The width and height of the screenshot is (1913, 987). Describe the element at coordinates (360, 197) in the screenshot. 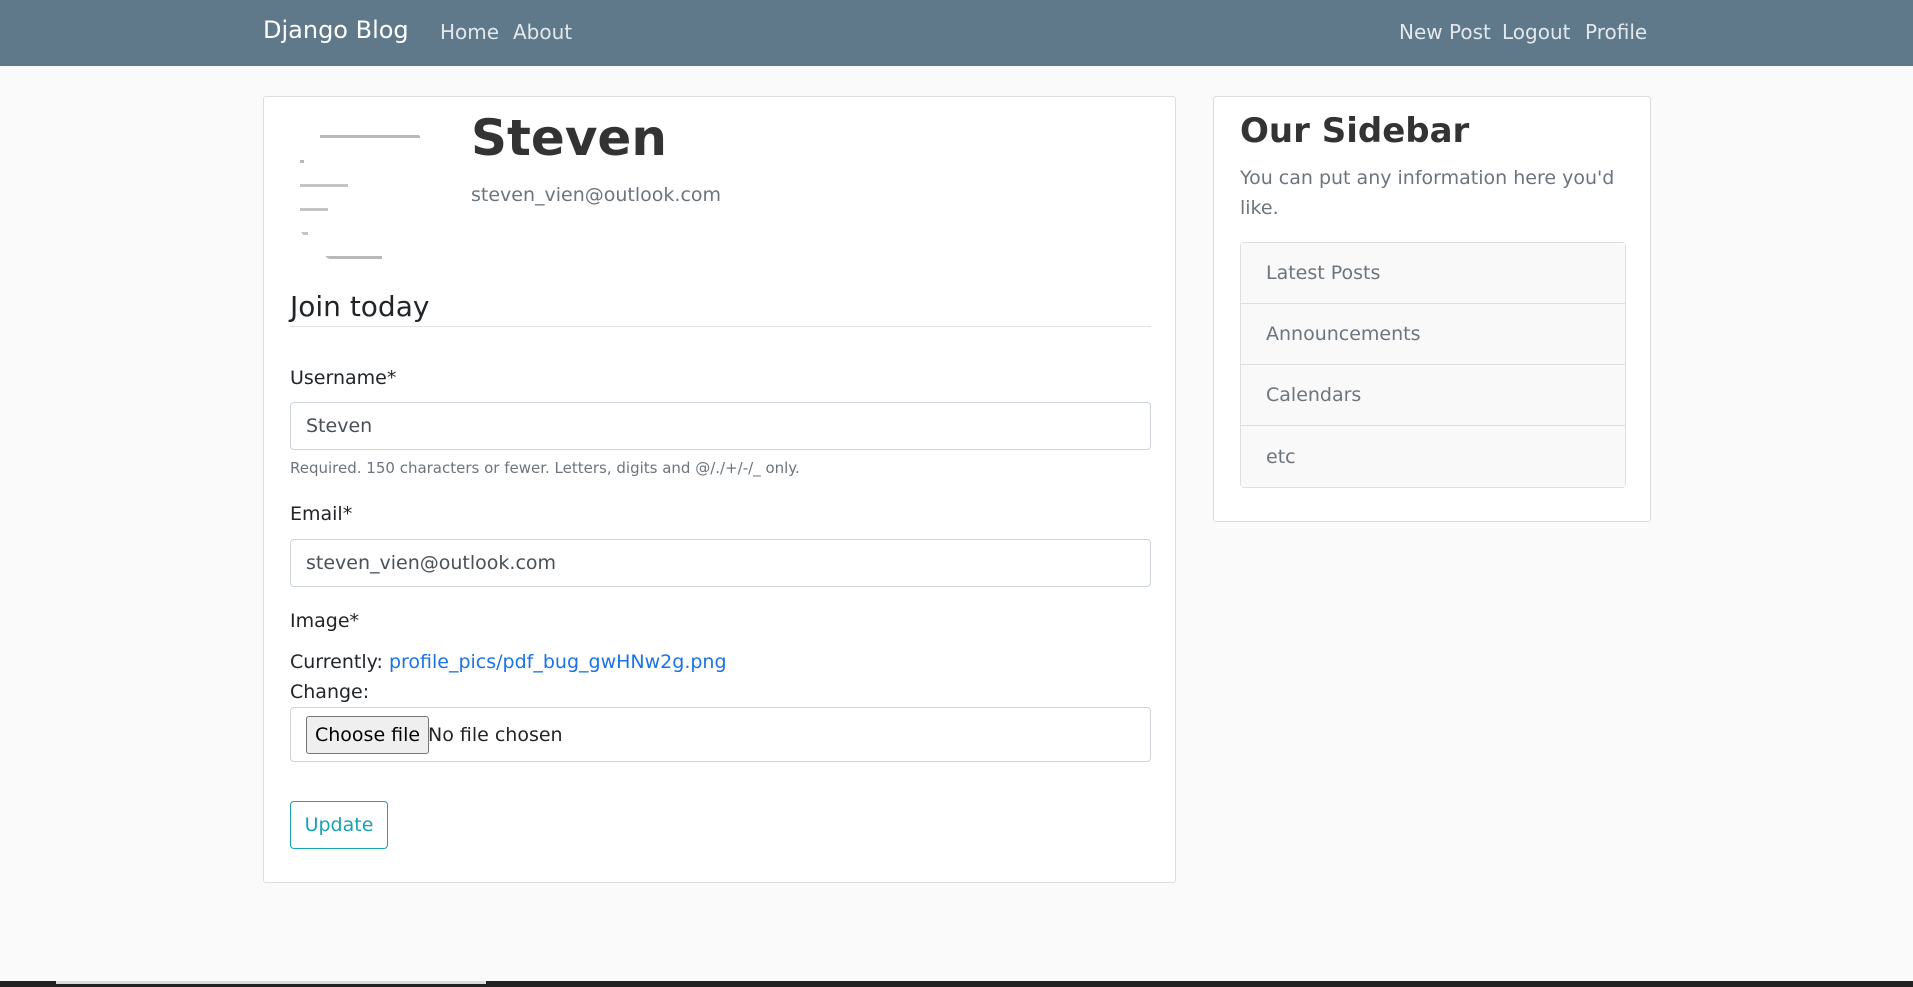

I see `avatar-image` at that location.